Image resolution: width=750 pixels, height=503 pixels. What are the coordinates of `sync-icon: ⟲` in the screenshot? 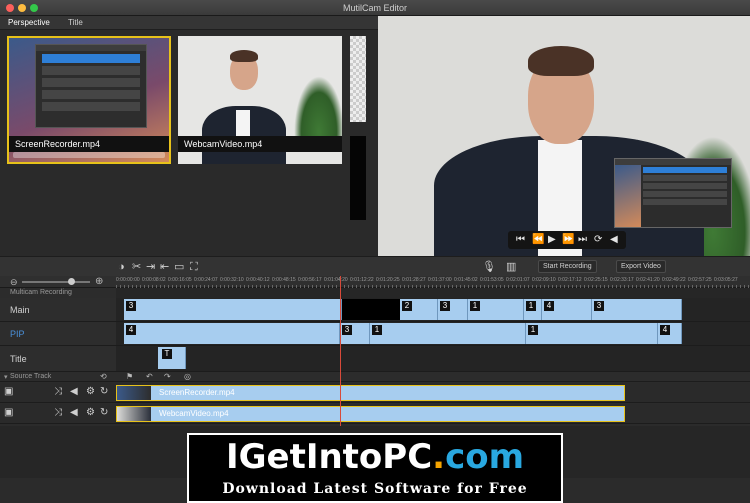 It's located at (103, 376).